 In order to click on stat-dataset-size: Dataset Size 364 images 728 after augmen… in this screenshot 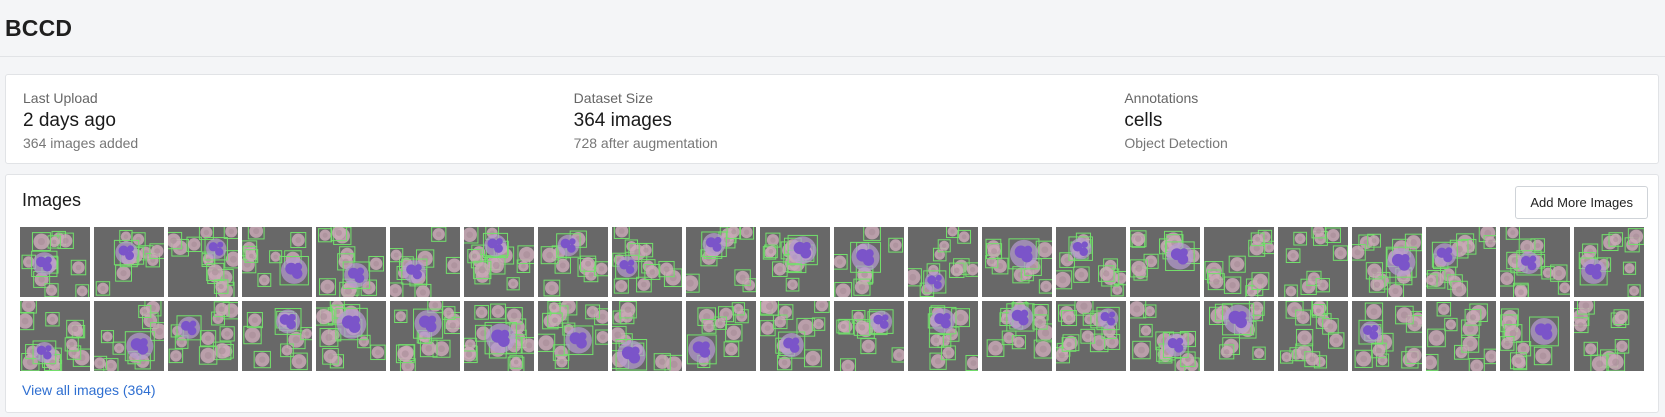, I will do `click(832, 119)`.